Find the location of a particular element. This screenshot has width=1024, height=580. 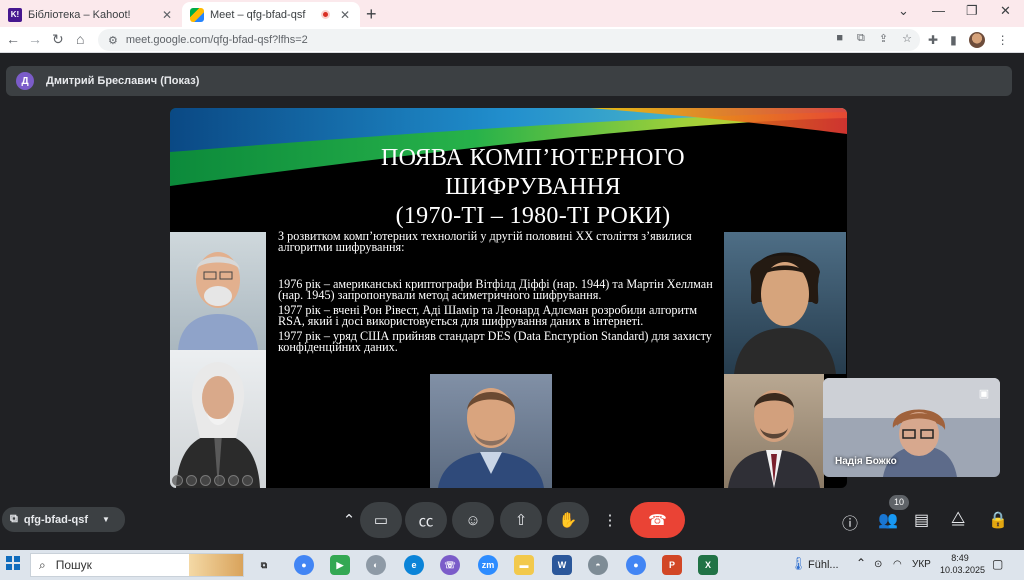

file-explorer-icon: ▬ is located at coordinates (524, 565).